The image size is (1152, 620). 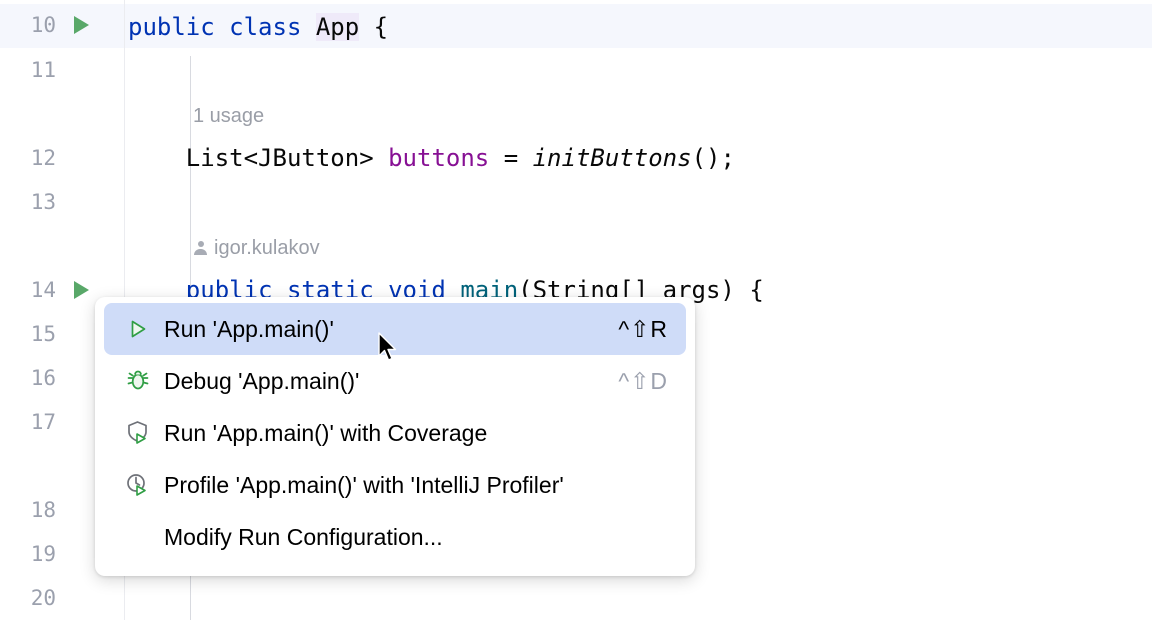 I want to click on code-line: public class App {, so click(x=258, y=27).